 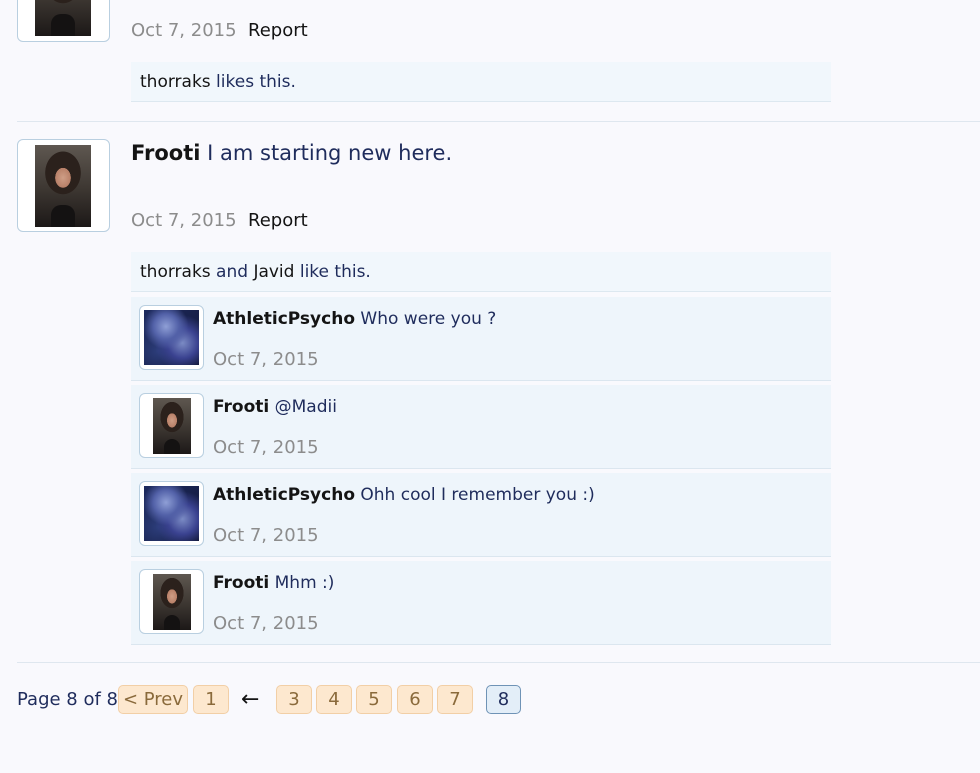 What do you see at coordinates (278, 220) in the screenshot?
I see `main-post-report-link: Report` at bounding box center [278, 220].